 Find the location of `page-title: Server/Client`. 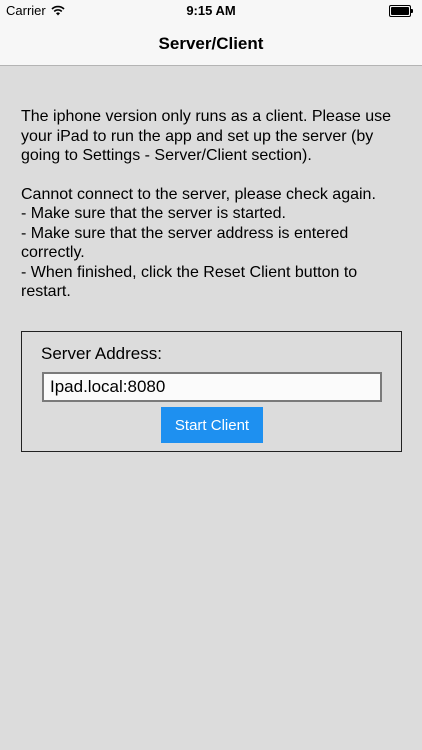

page-title: Server/Client is located at coordinates (211, 43).